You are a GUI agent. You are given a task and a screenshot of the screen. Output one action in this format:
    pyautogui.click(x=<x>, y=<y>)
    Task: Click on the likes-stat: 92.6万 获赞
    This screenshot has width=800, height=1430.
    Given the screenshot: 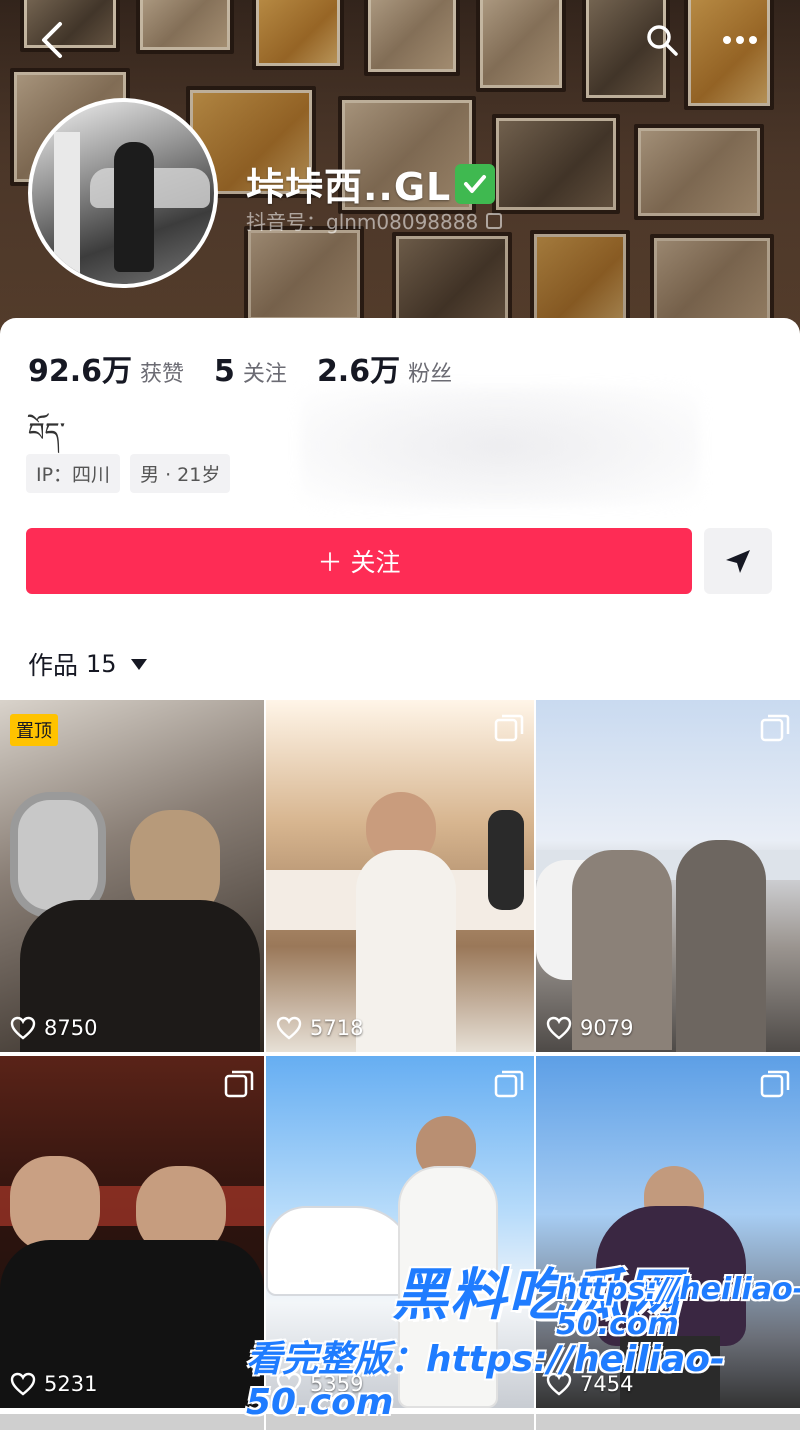 What is the action you would take?
    pyautogui.click(x=106, y=368)
    